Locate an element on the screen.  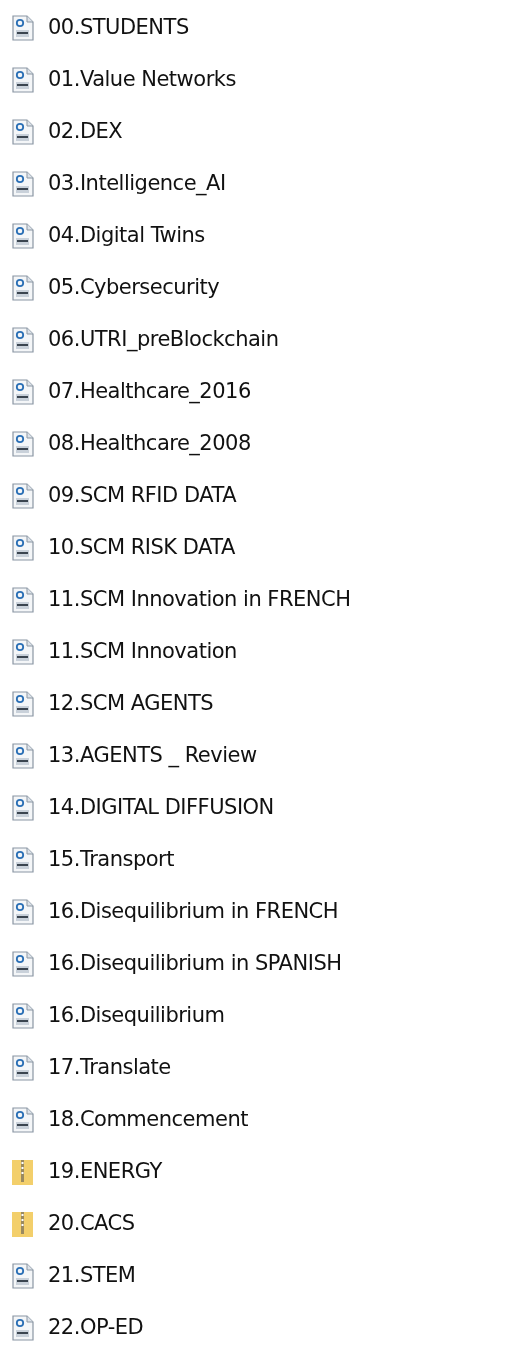
file-name: 16.Disequilibrium is located at coordinates (136, 1016).